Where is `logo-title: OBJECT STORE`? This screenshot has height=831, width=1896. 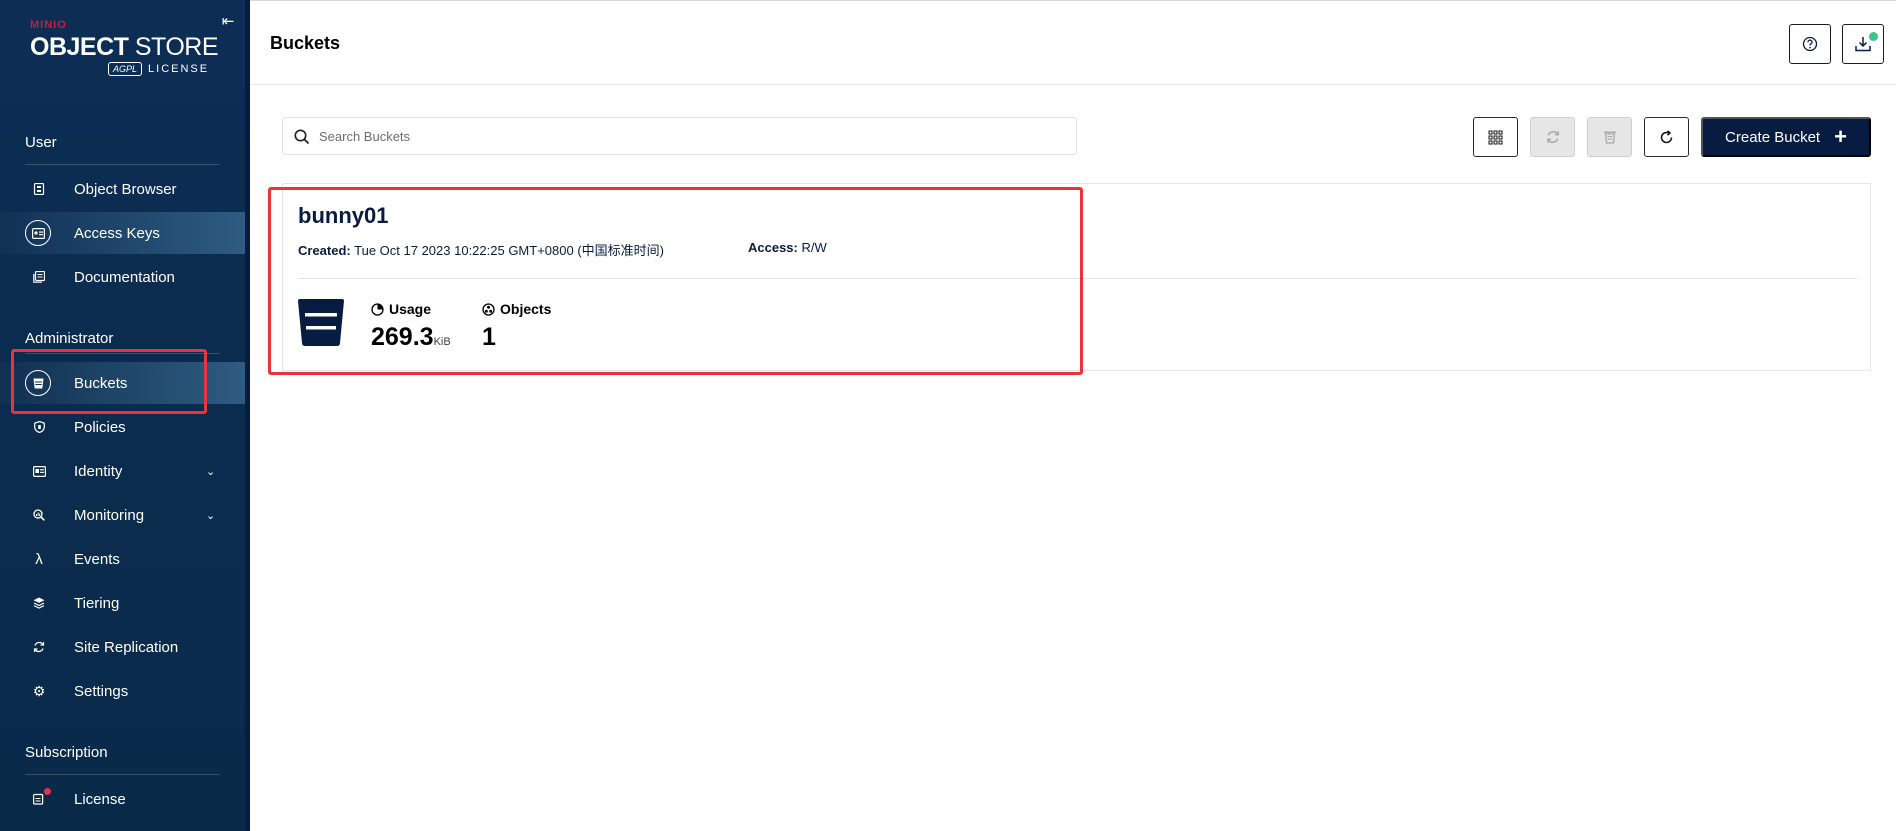
logo-title: OBJECT STORE is located at coordinates (124, 47).